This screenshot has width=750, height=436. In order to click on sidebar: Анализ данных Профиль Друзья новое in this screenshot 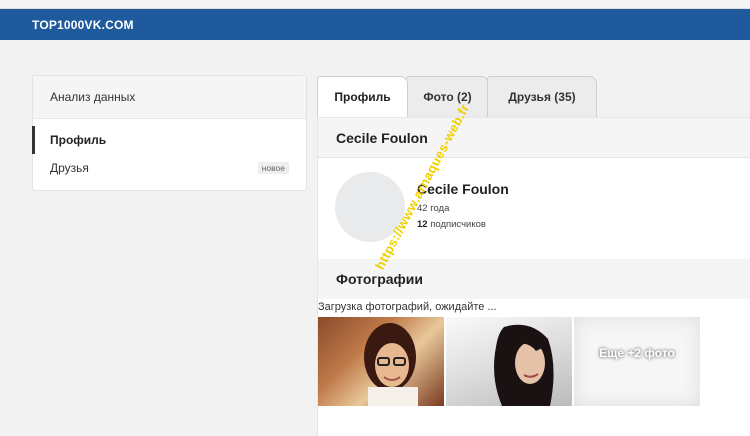, I will do `click(169, 133)`.